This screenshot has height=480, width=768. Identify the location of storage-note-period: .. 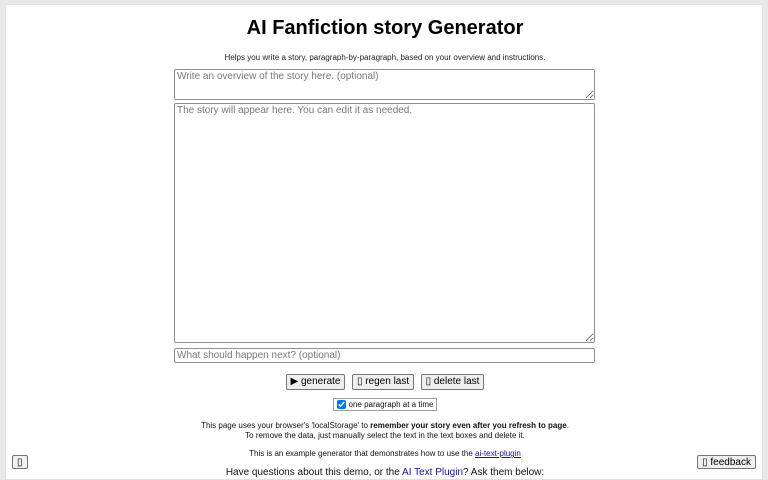
(567, 425).